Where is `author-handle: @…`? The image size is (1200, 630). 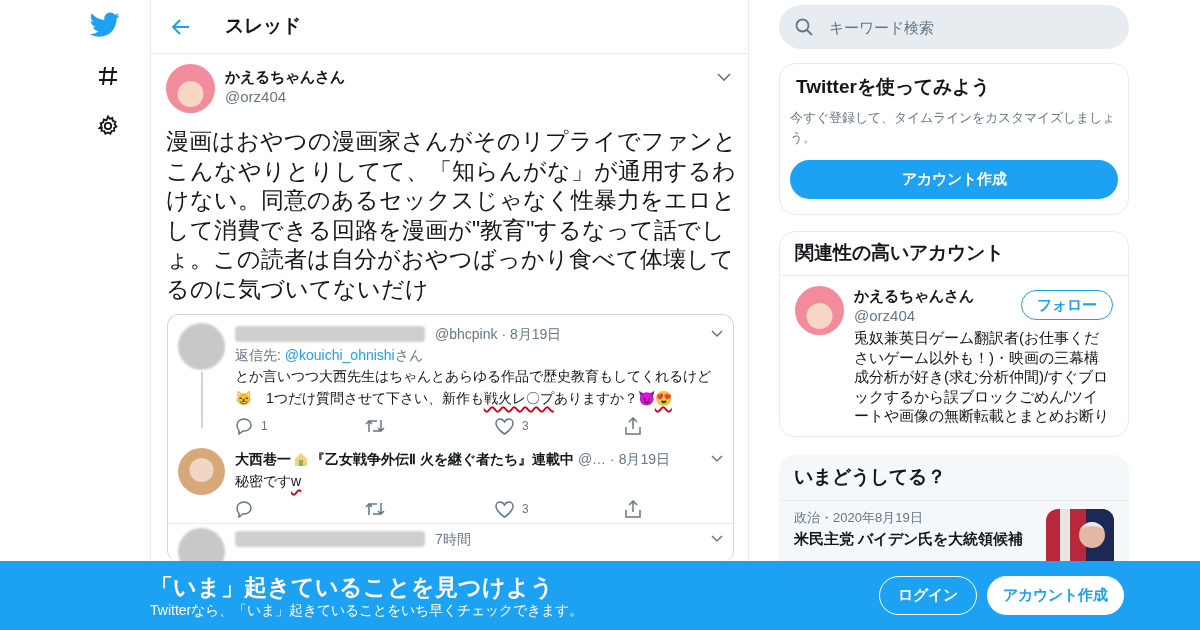 author-handle: @… is located at coordinates (592, 459).